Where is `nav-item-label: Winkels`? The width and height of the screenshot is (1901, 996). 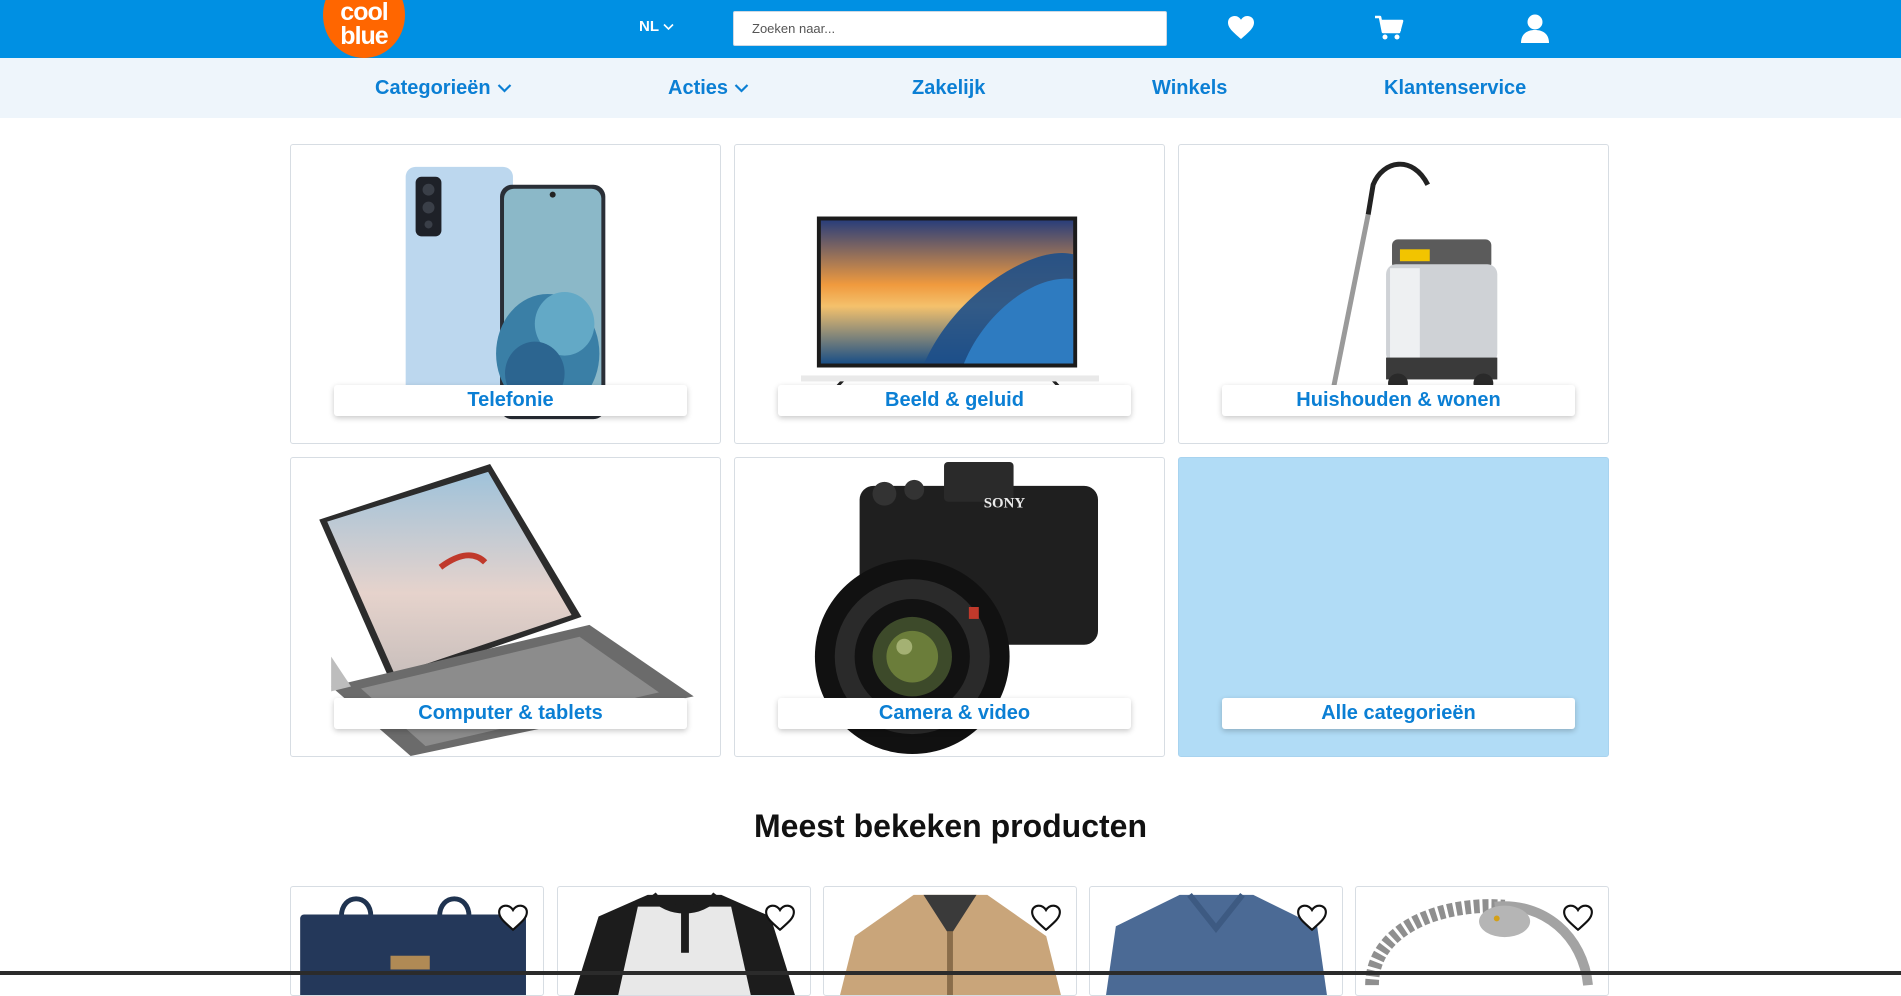 nav-item-label: Winkels is located at coordinates (1190, 87).